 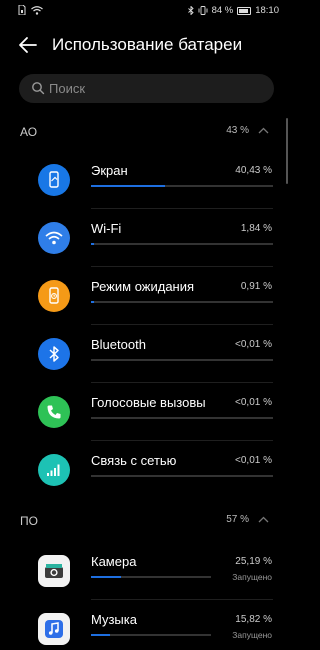 I want to click on list-item-standby: Режим ожидания 0,91 %, so click(x=146, y=296).